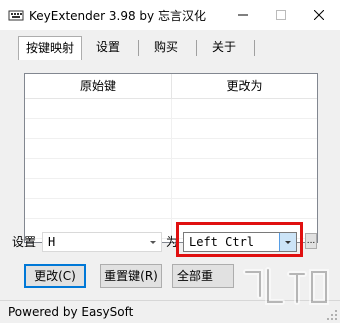 This screenshot has height=323, width=340. I want to click on window-title: KeyExtender 3.98 by 忘言汉化, so click(117, 16).